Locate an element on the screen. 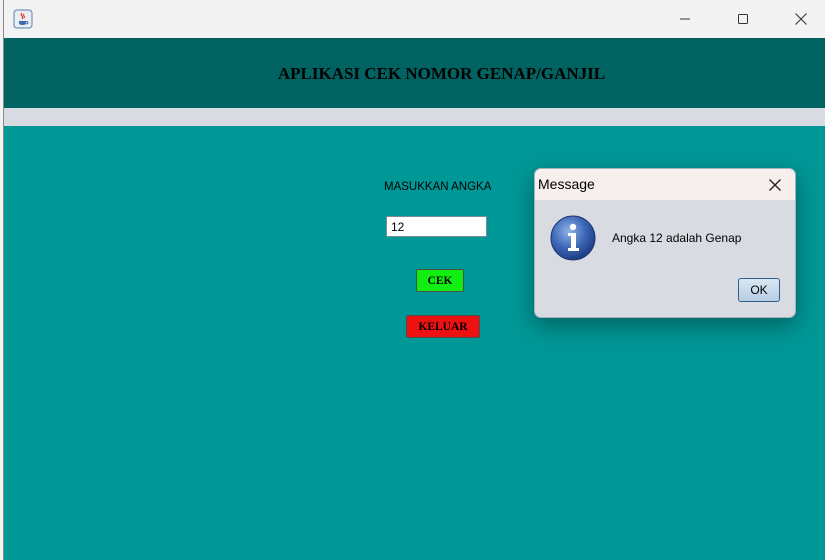 The image size is (825, 560). app-header: APLIKASI CEK NOMOR GENAP/GANJIL is located at coordinates (414, 73).